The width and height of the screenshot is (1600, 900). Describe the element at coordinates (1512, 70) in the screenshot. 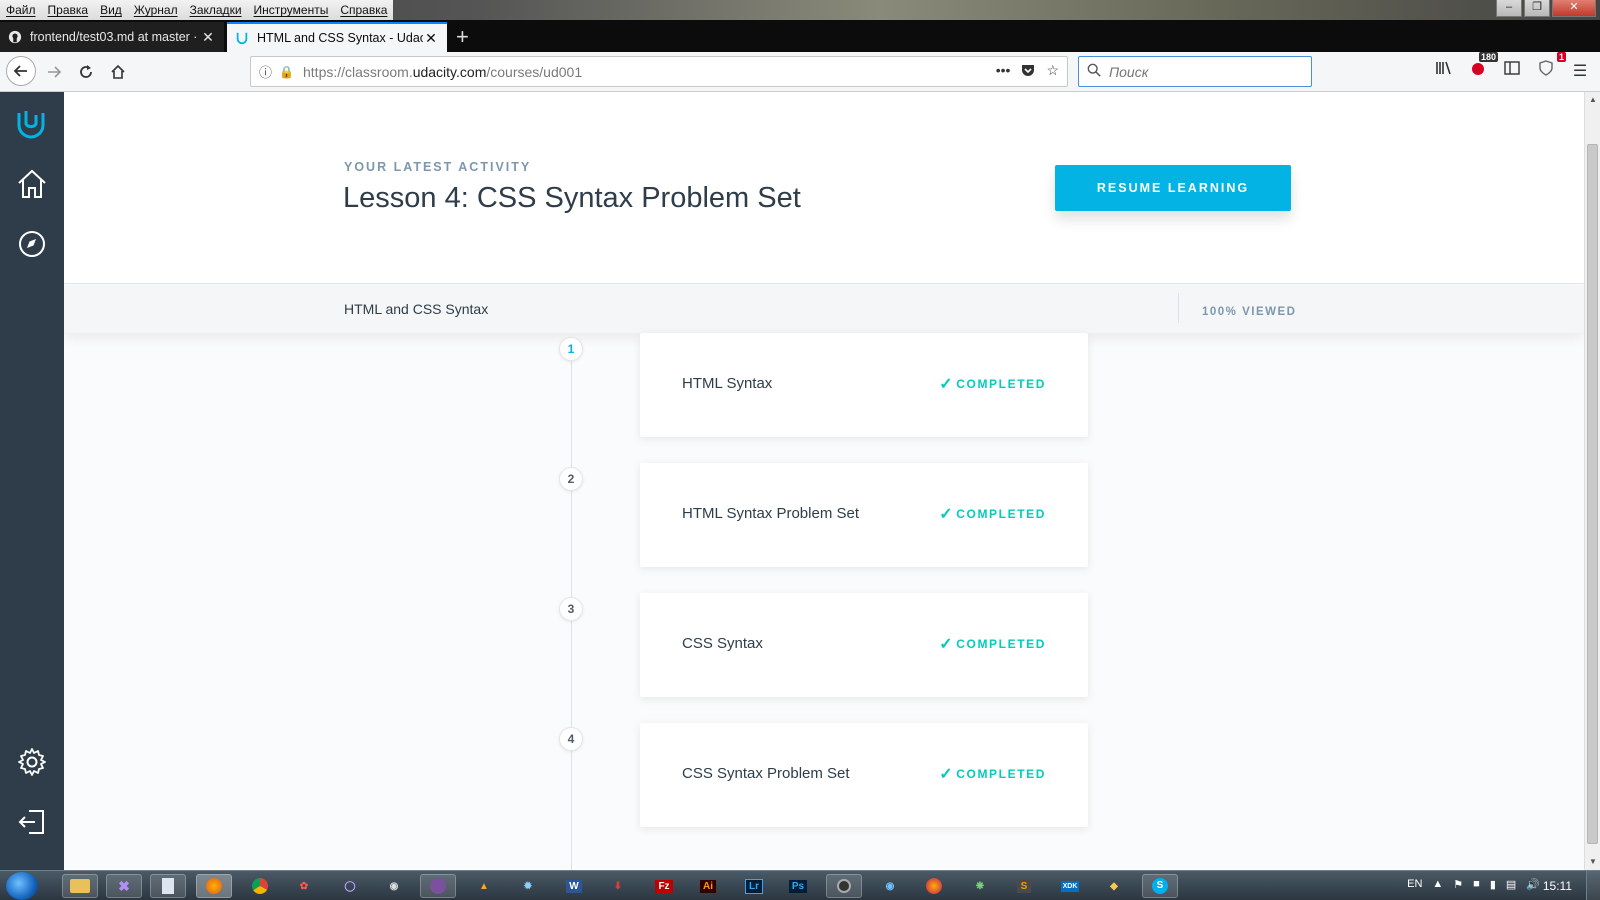

I see `sidebar-toggle-icon` at that location.